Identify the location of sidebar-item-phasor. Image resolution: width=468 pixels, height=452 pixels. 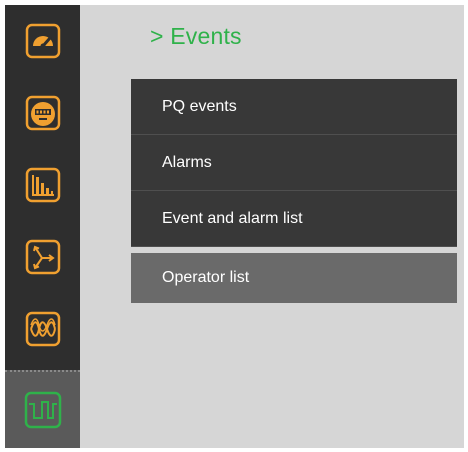
(42, 257).